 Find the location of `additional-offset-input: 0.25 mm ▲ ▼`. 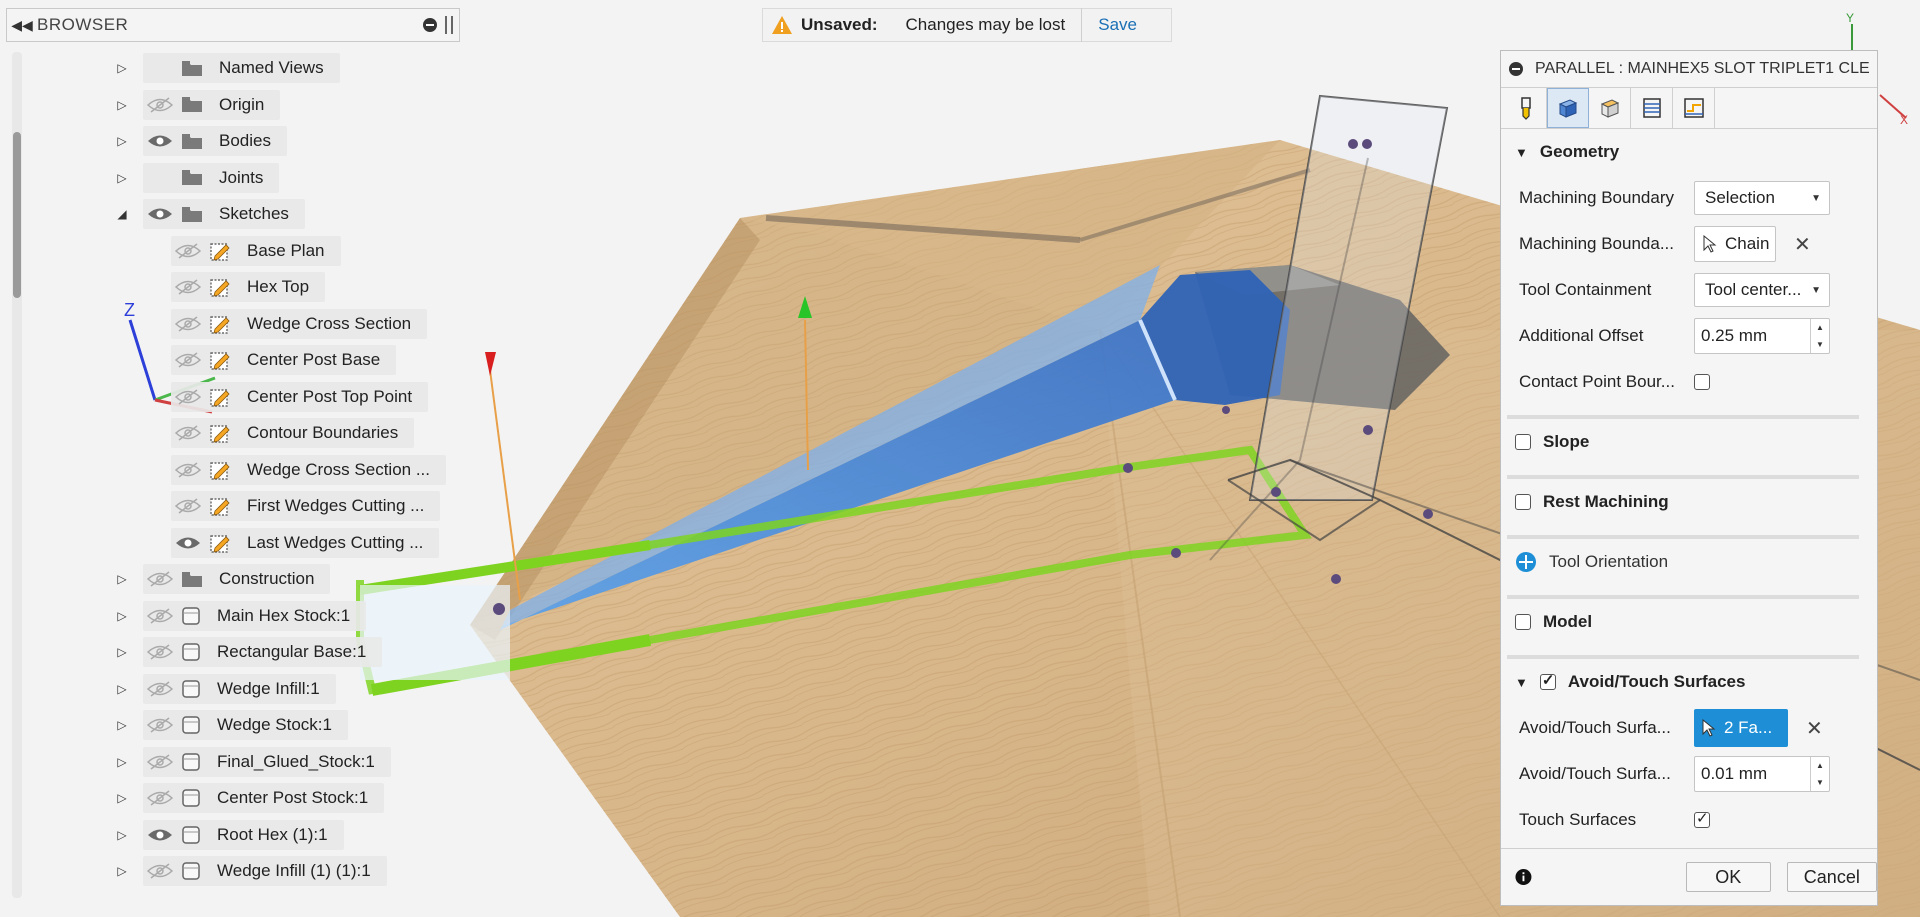

additional-offset-input: 0.25 mm ▲ ▼ is located at coordinates (1762, 336).